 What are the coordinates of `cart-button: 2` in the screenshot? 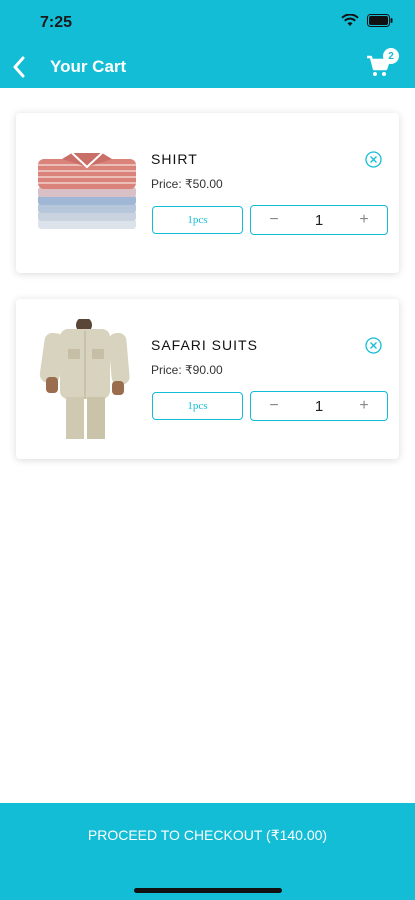 It's located at (382, 65).